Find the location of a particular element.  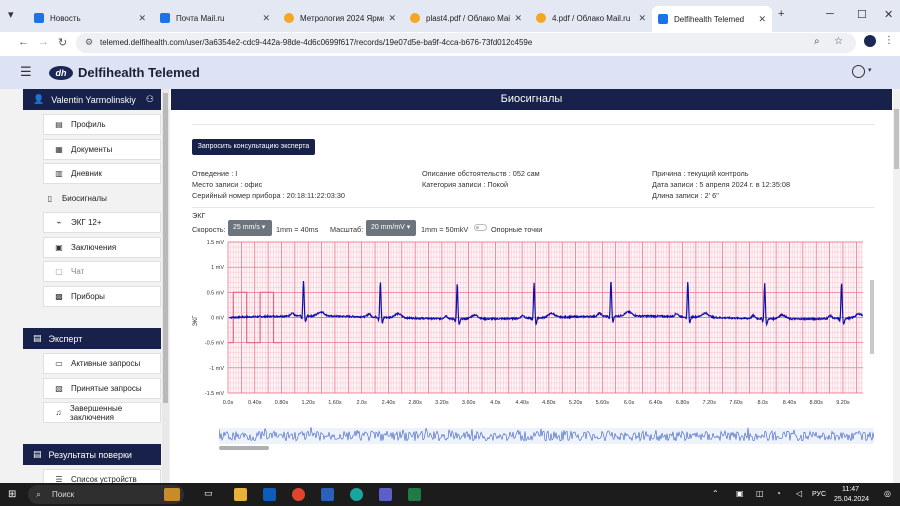

chrome-icon is located at coordinates (298, 494).